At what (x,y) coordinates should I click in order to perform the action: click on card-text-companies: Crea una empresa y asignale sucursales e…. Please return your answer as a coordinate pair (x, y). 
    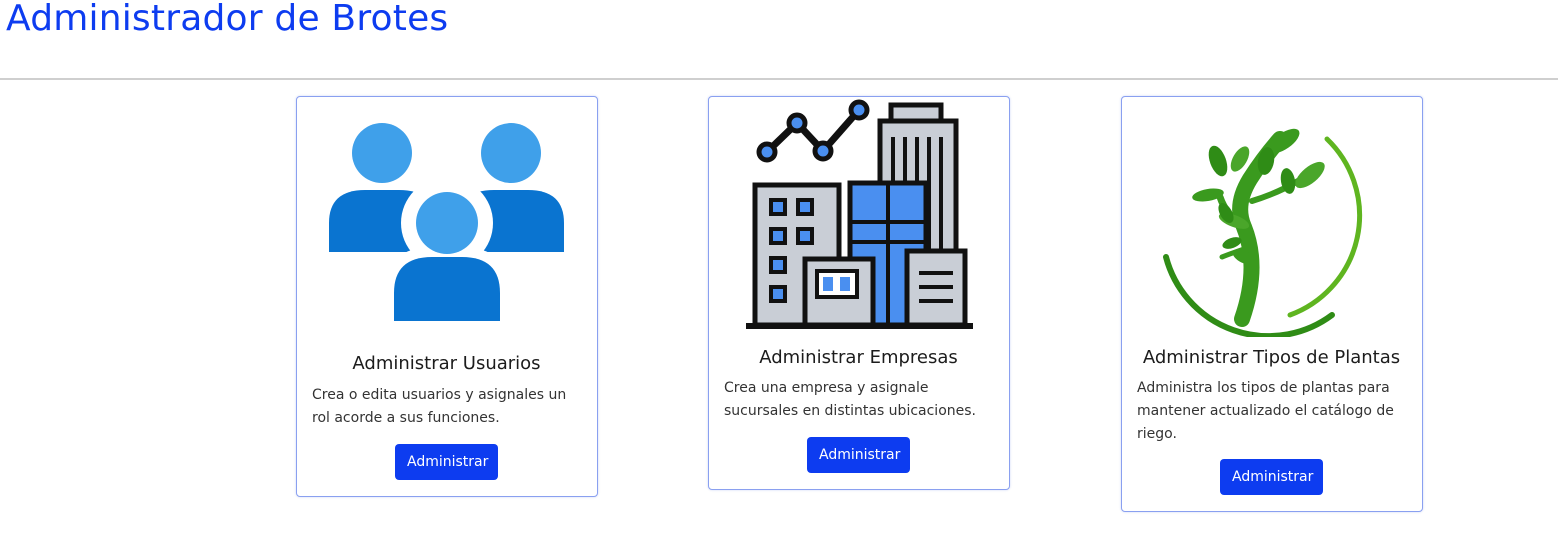
    Looking at the image, I should click on (850, 399).